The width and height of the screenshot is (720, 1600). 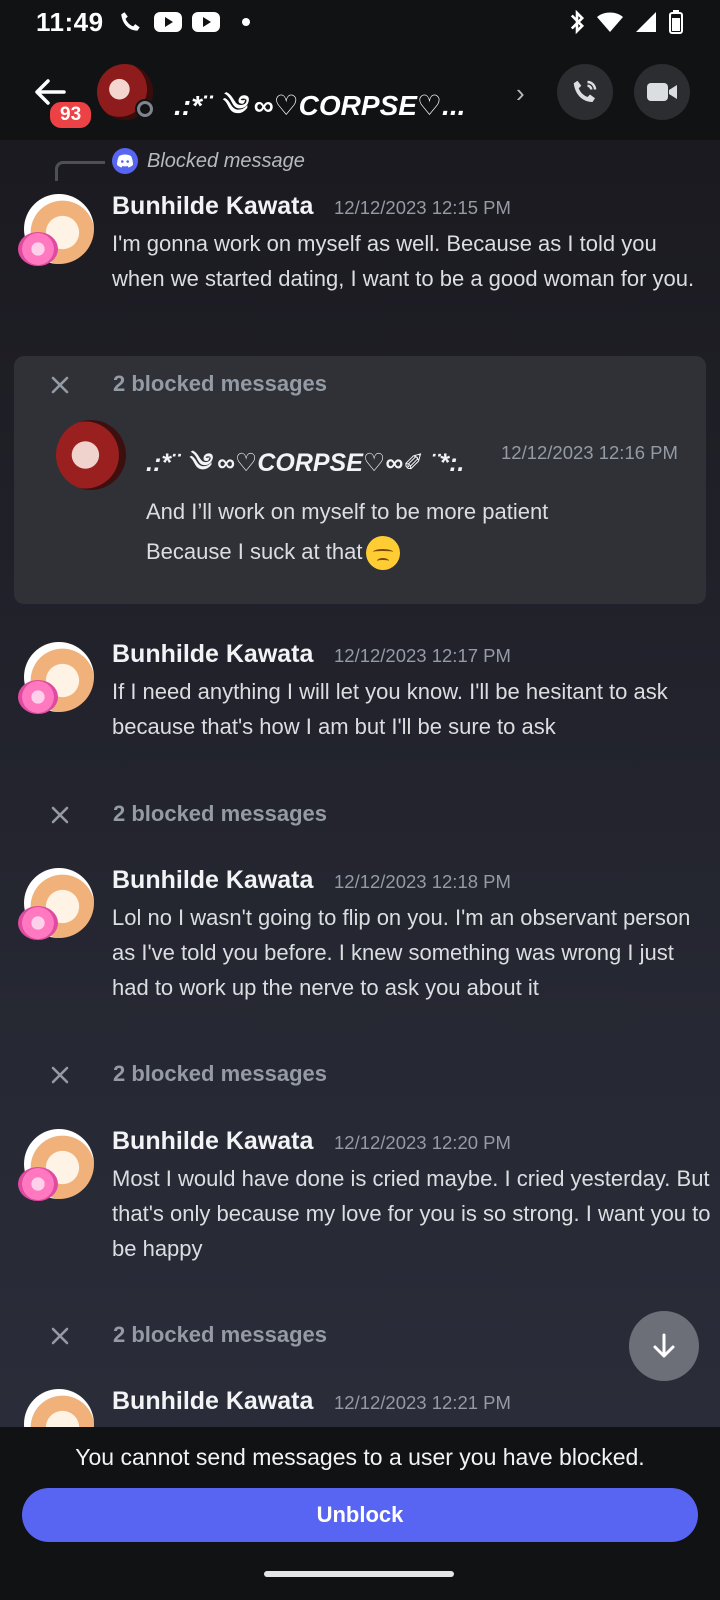 What do you see at coordinates (254, 551) in the screenshot?
I see `message-content-text: Because I suck at that` at bounding box center [254, 551].